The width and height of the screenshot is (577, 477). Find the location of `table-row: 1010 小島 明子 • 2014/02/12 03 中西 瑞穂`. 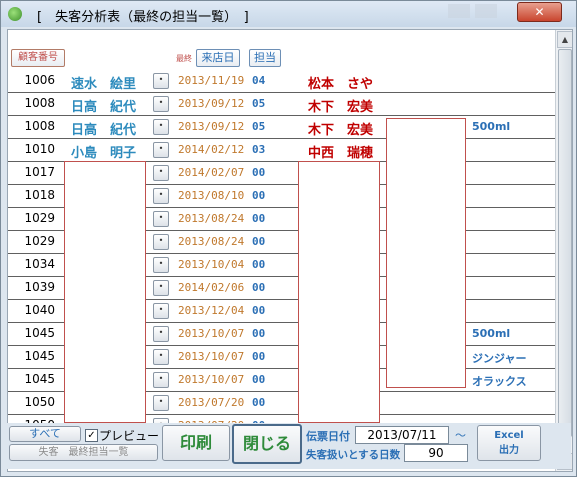

table-row: 1010 小島 明子 • 2014/02/12 03 中西 瑞穂 is located at coordinates (281, 150).